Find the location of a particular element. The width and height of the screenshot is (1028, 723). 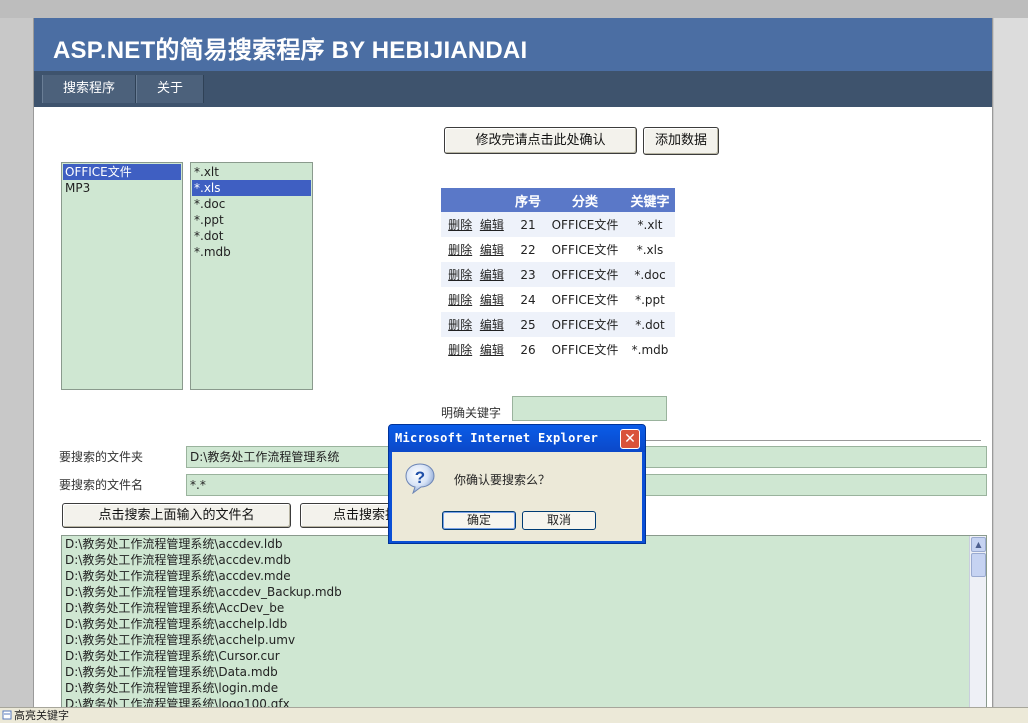

extension-option: *.xlt is located at coordinates (251, 172).